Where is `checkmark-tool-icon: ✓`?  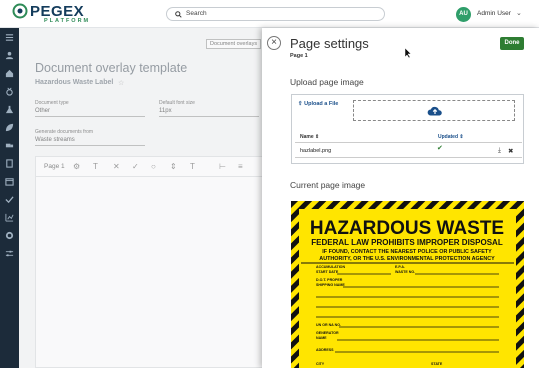
checkmark-tool-icon: ✓ is located at coordinates (135, 166).